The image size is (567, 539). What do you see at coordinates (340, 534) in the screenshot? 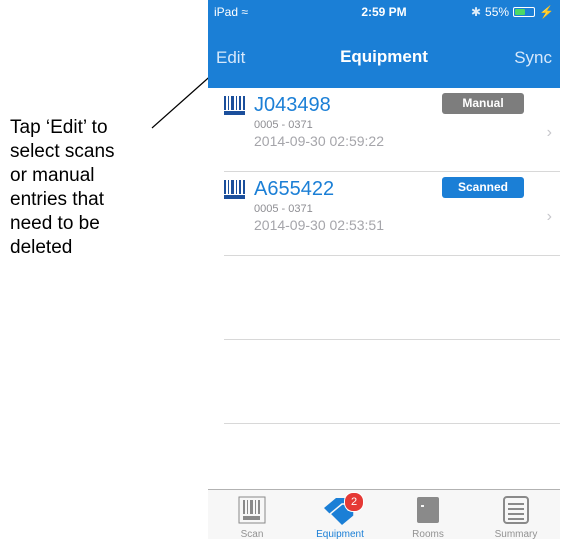
I see `tab-label: Equipment` at bounding box center [340, 534].